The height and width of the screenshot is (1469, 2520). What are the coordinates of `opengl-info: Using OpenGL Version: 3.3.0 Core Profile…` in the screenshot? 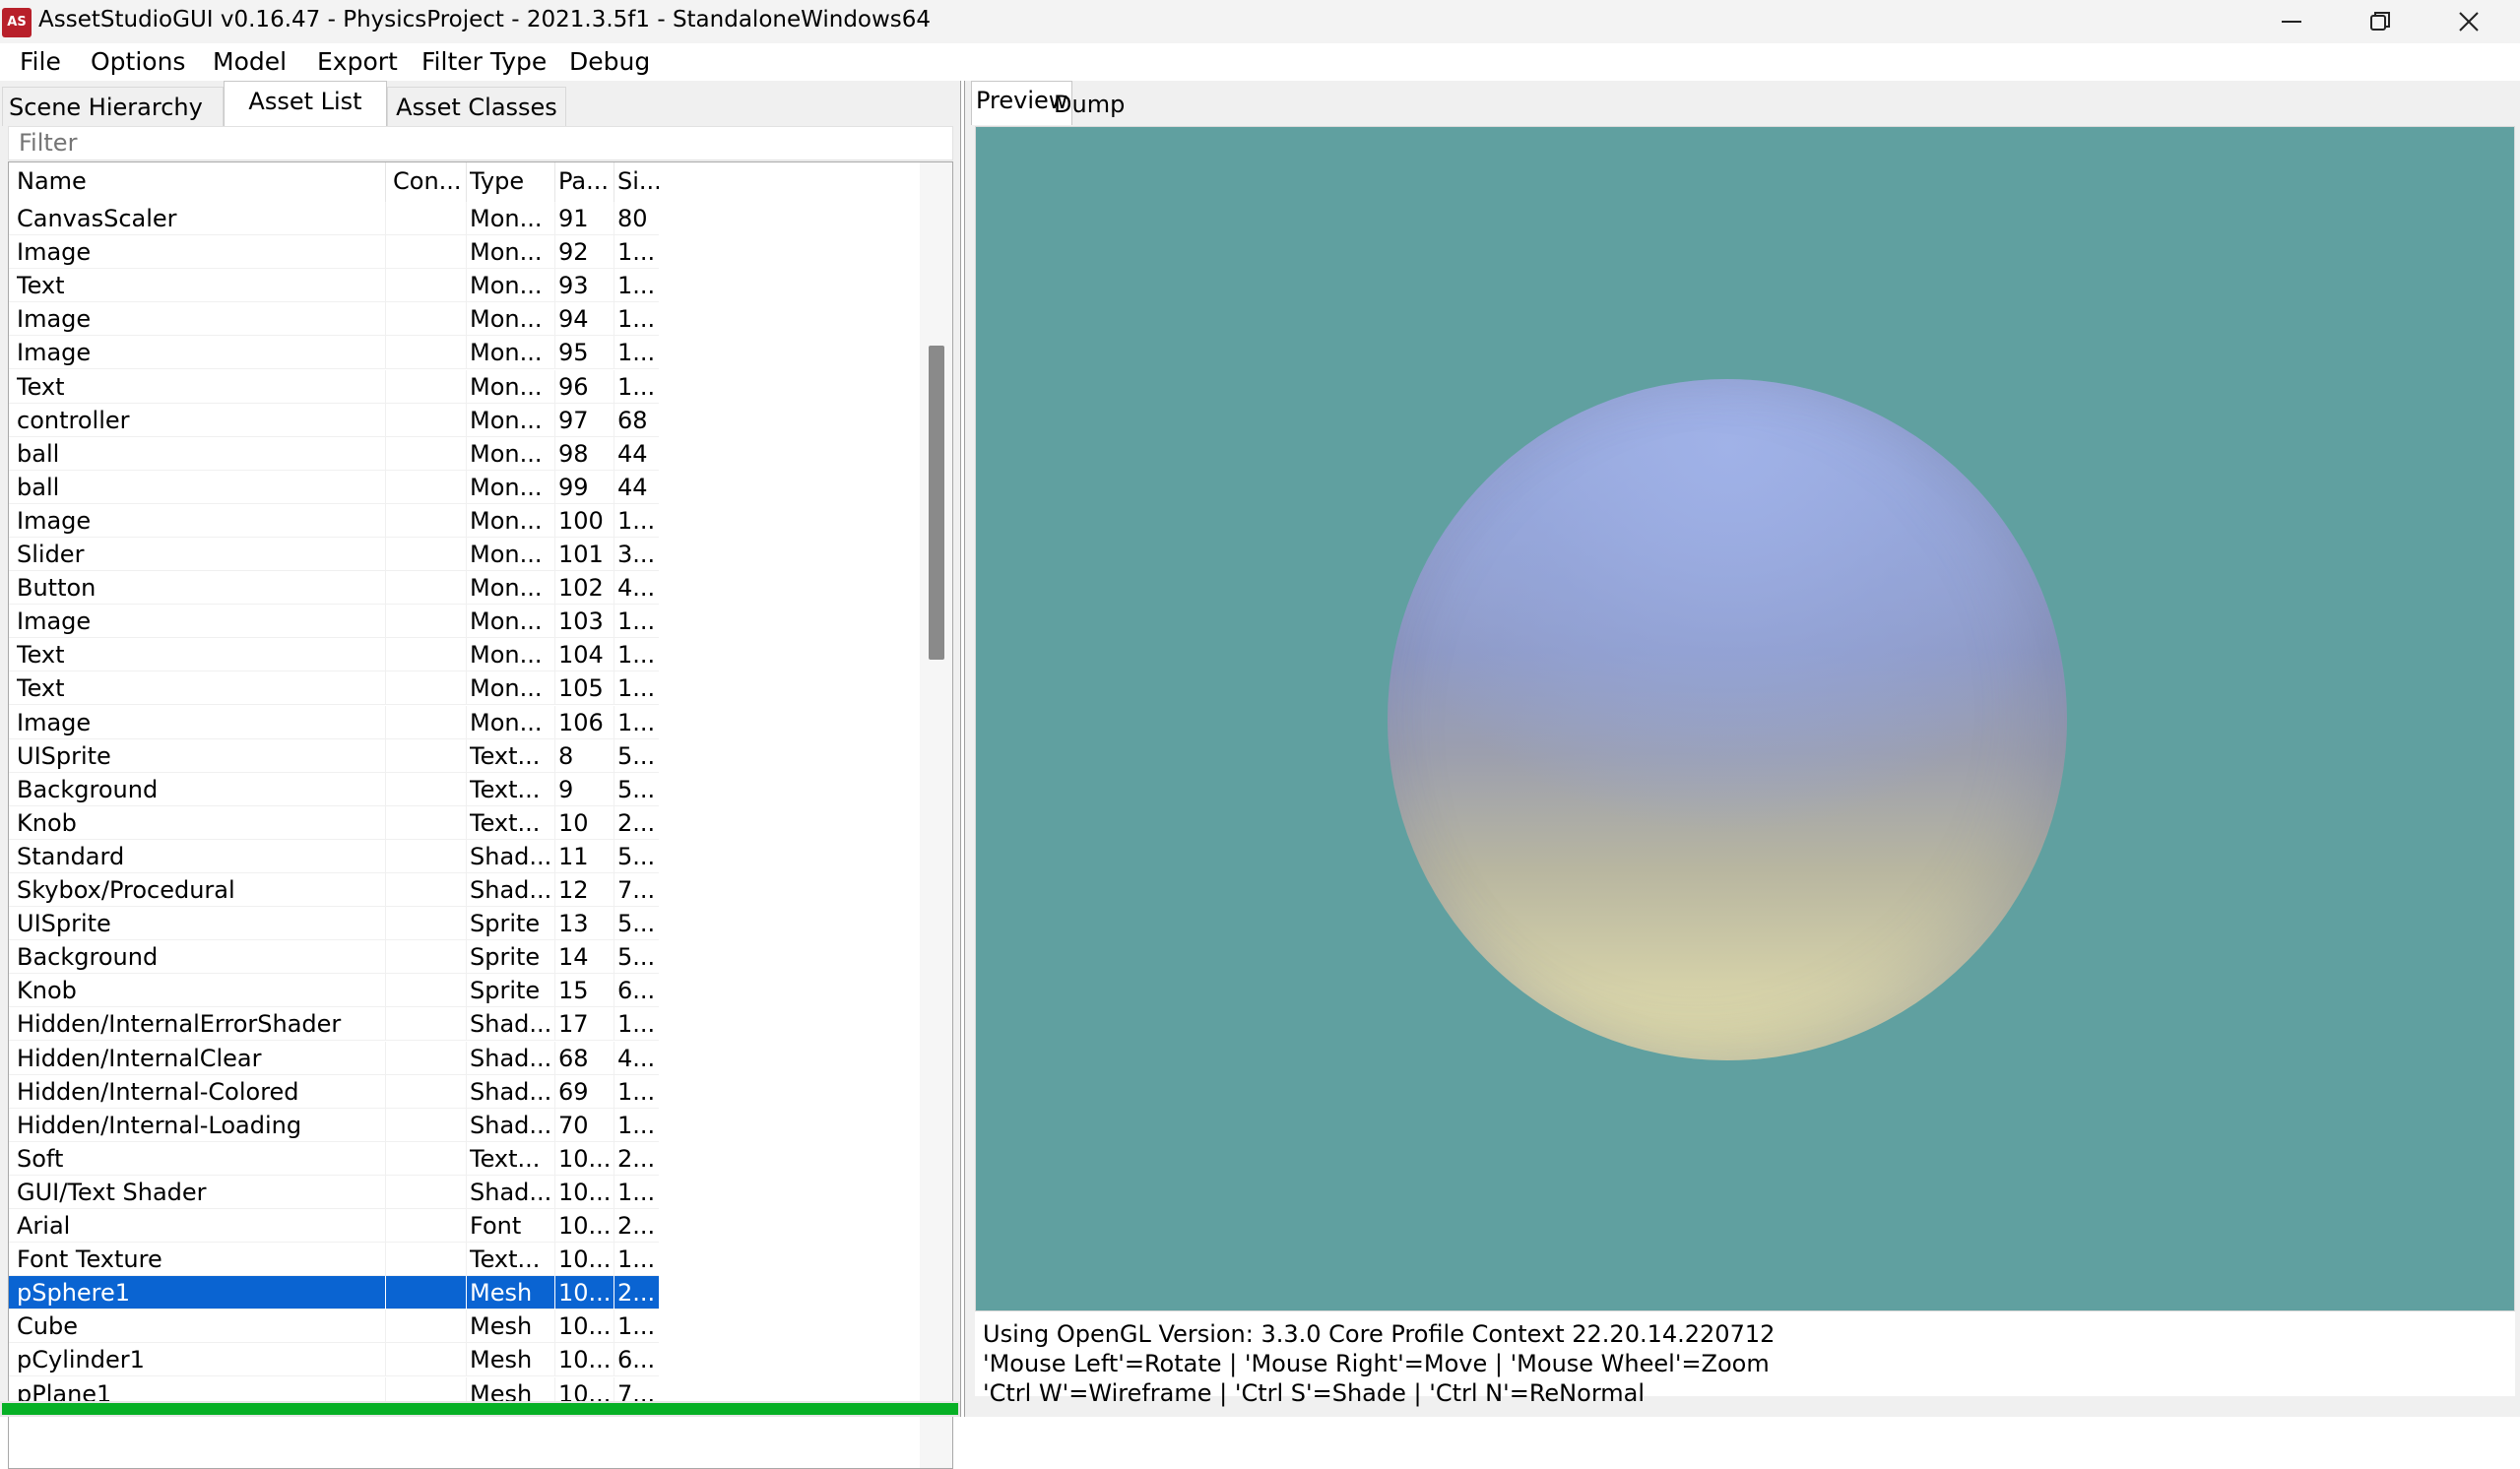 It's located at (1379, 1363).